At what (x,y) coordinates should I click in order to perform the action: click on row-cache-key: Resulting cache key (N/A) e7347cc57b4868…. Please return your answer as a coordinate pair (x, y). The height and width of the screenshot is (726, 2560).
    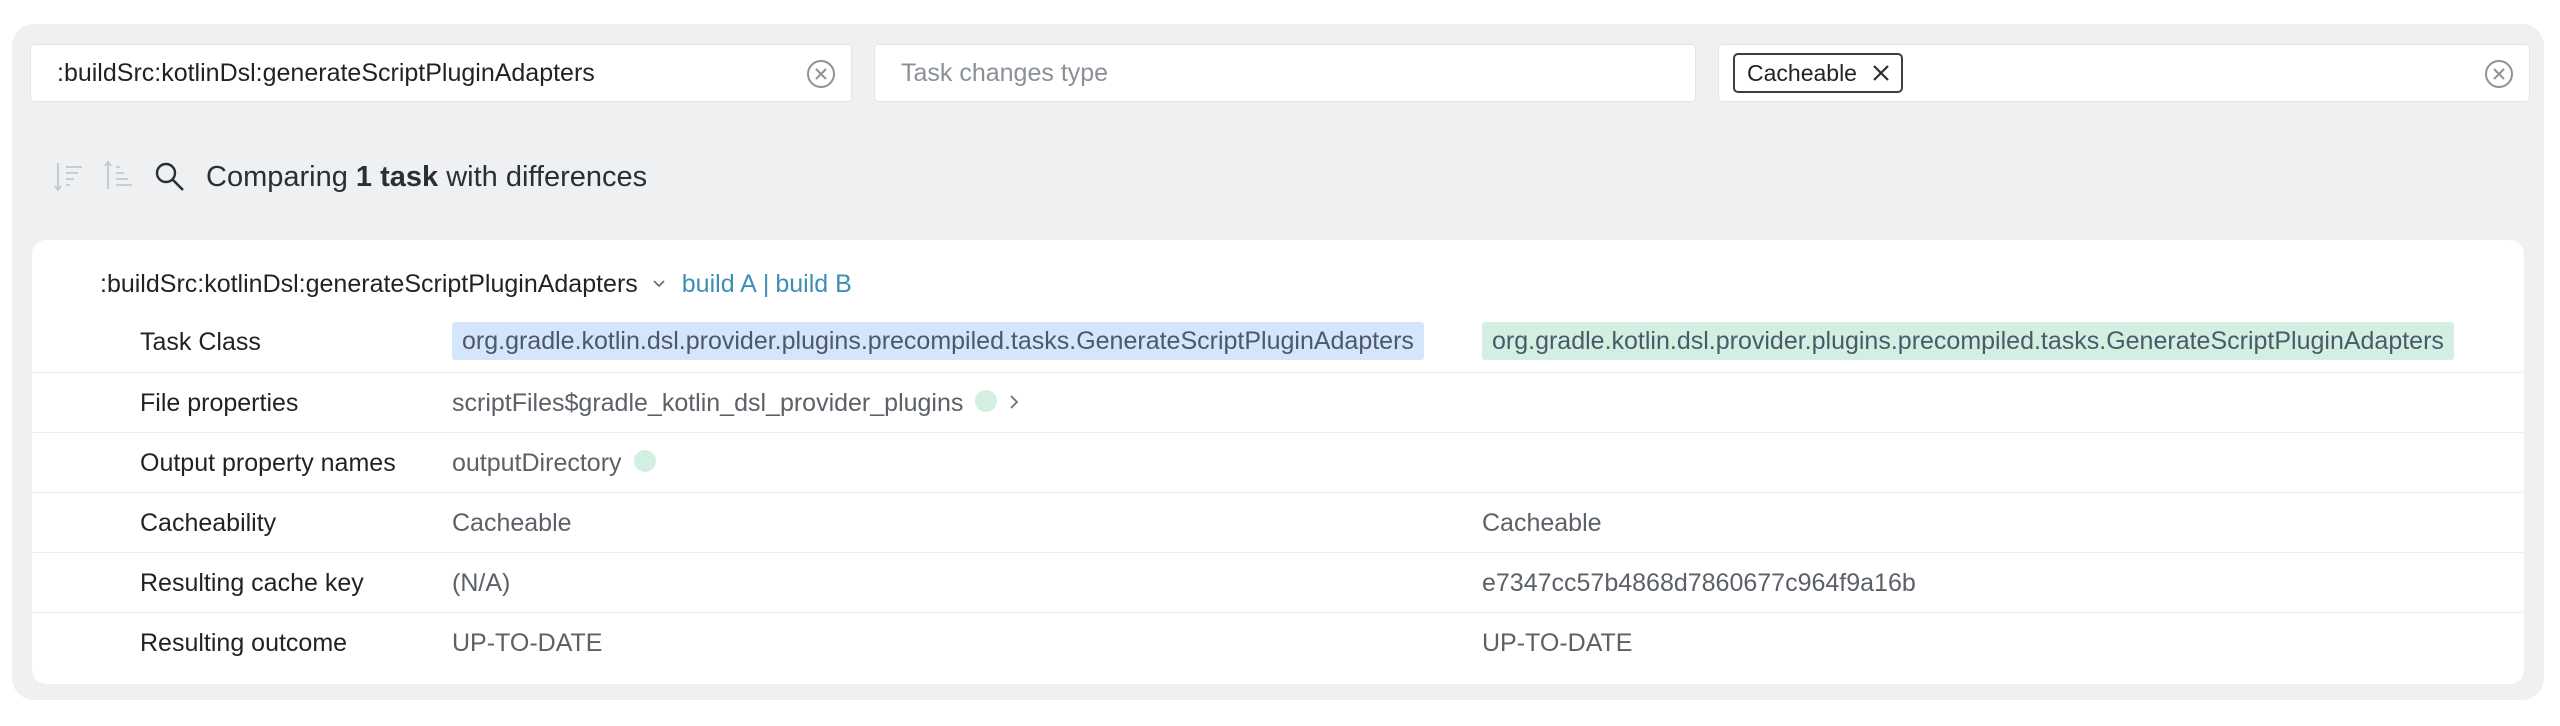
    Looking at the image, I should click on (1278, 582).